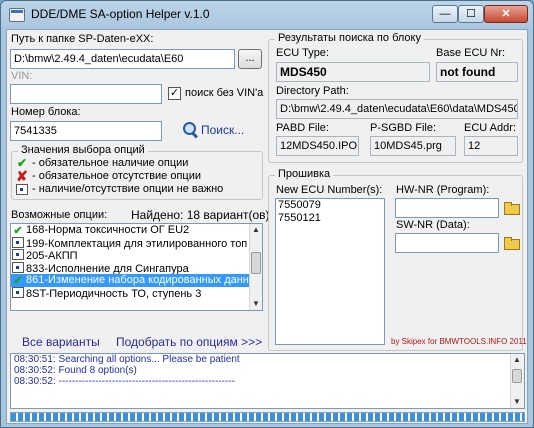 The width and height of the screenshot is (534, 428). I want to click on log-scroll-thumb, so click(517, 376).